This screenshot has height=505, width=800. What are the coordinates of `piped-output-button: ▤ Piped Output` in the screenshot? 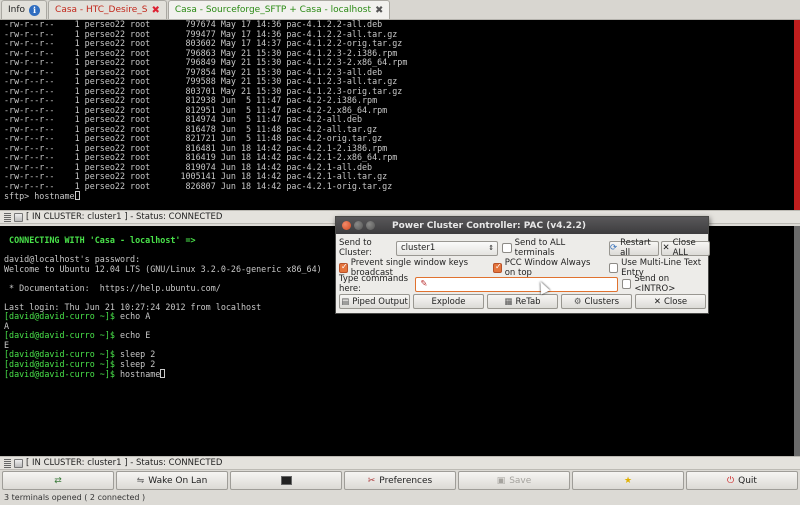 It's located at (374, 301).